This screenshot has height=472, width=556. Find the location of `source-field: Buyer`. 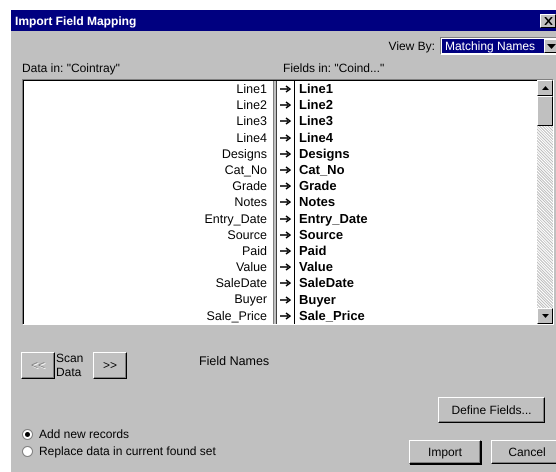

source-field: Buyer is located at coordinates (148, 299).